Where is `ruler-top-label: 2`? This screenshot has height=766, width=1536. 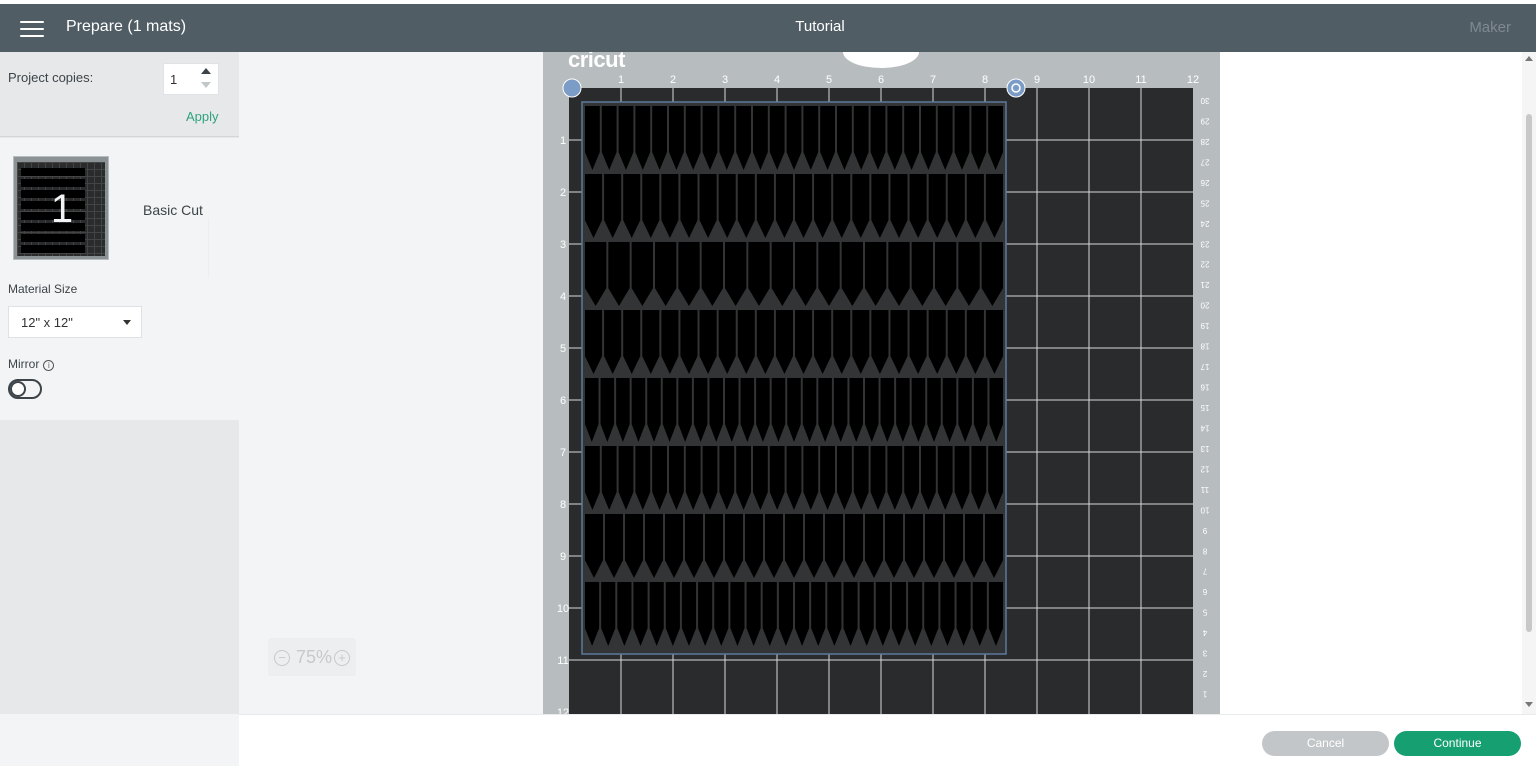
ruler-top-label: 2 is located at coordinates (673, 80).